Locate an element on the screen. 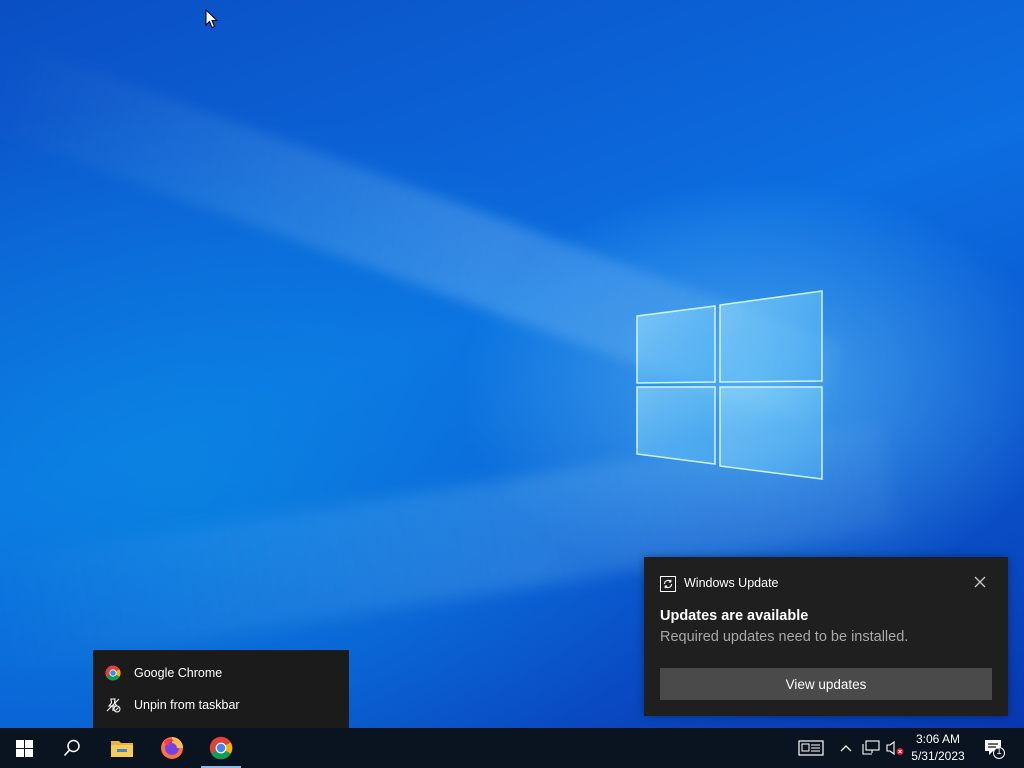 The height and width of the screenshot is (768, 1024). jumplist-item-unpin: Unpin from taskbar is located at coordinates (221, 705).